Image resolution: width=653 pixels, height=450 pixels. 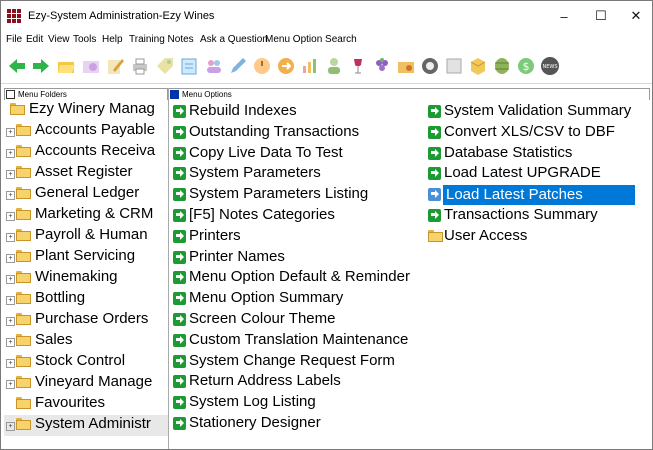 What do you see at coordinates (334, 66) in the screenshot?
I see `user-icon` at bounding box center [334, 66].